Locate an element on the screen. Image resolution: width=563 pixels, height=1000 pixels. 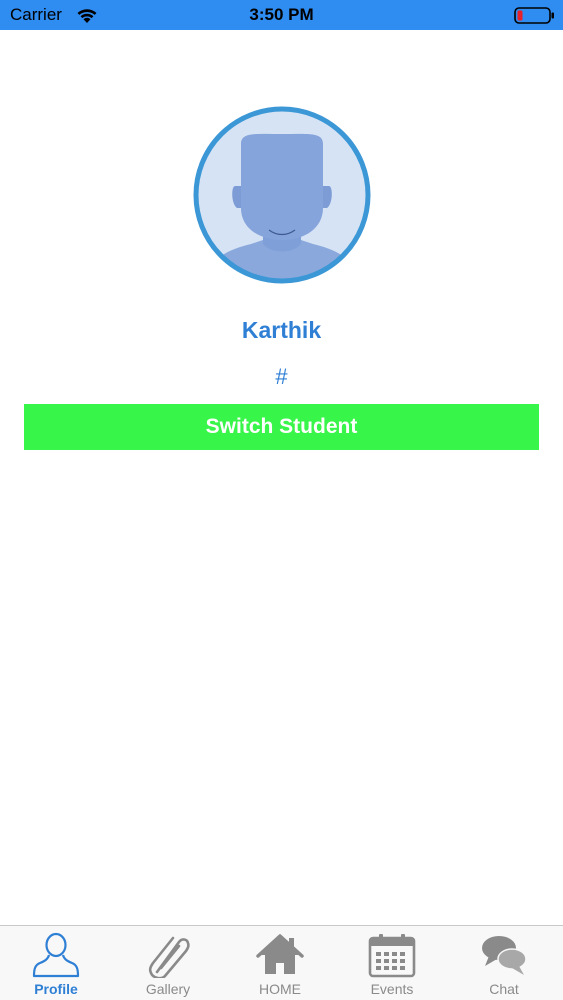
tab-home: HOME is located at coordinates (280, 963).